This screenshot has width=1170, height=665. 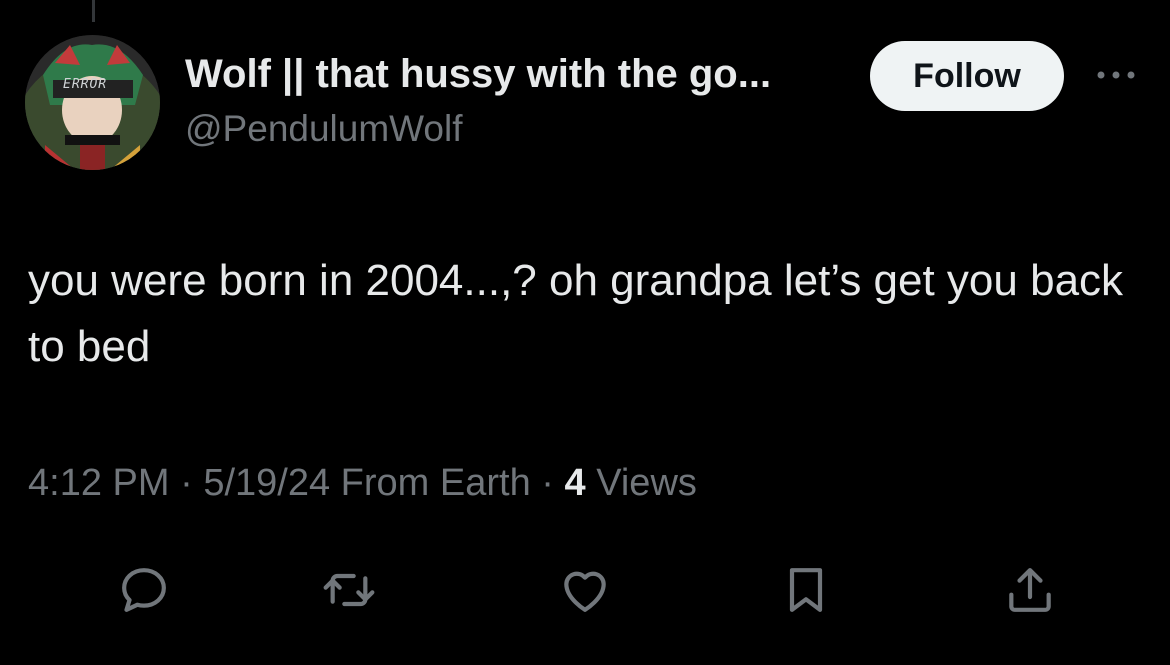 I want to click on share-button, so click(x=1030, y=590).